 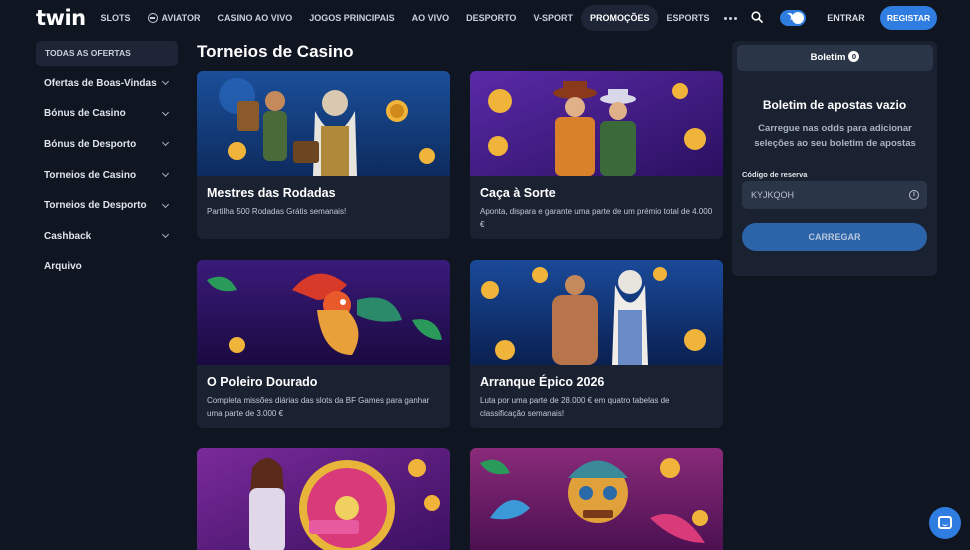 I want to click on nav-label: AO VIVO, so click(x=430, y=18).